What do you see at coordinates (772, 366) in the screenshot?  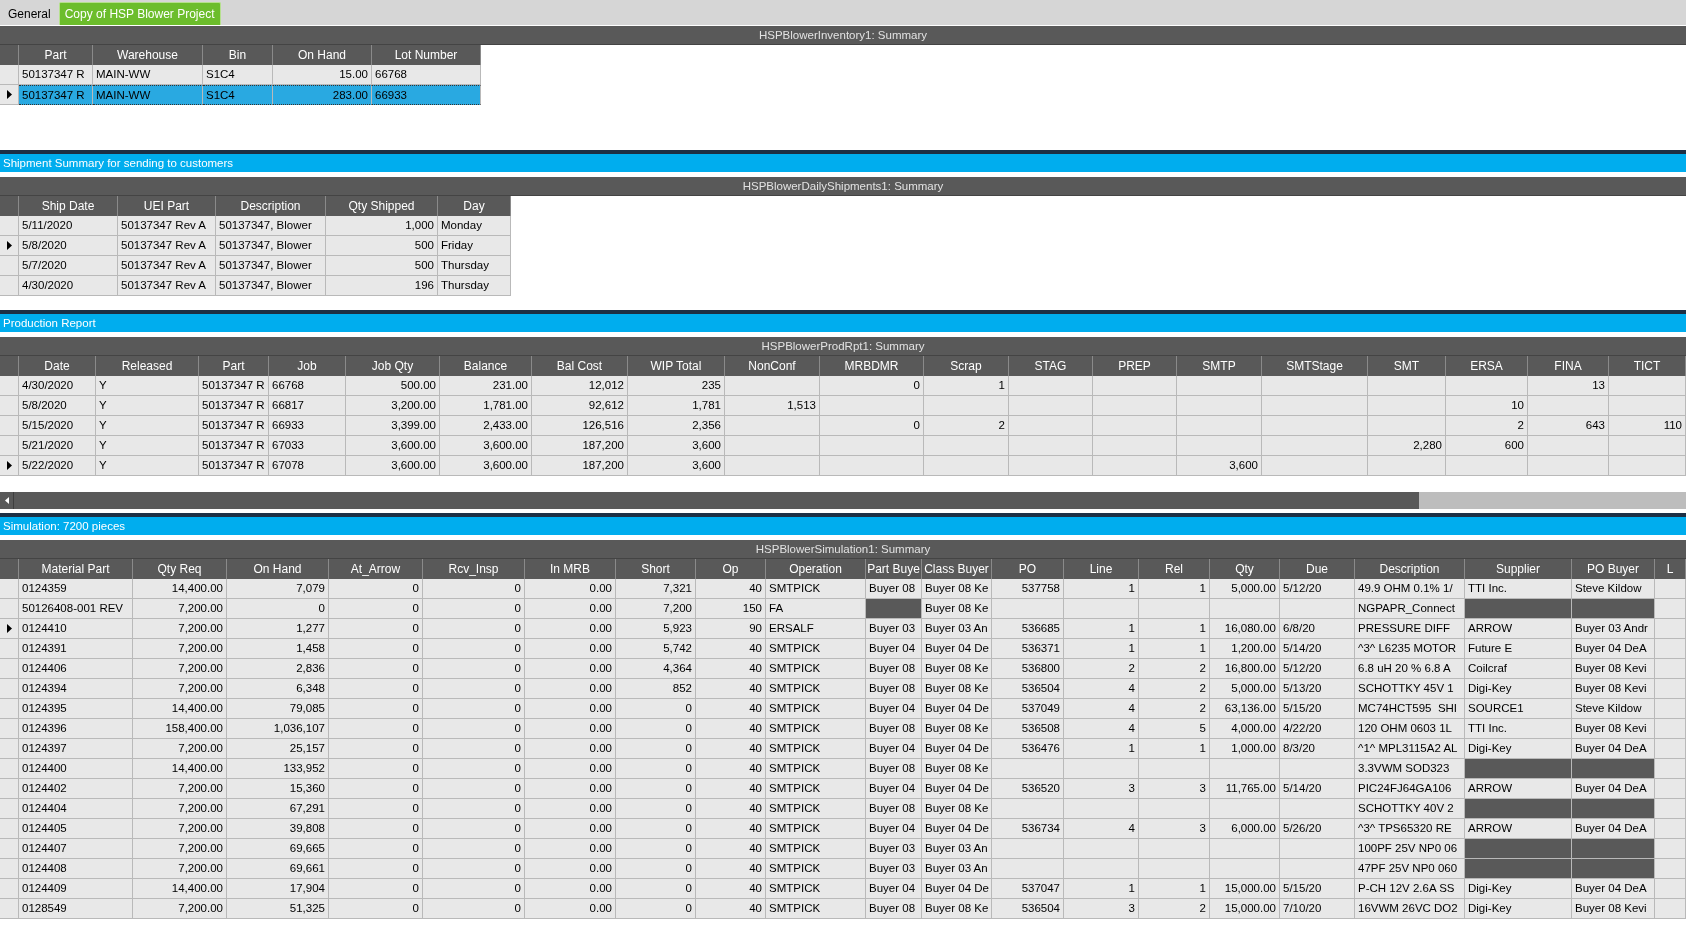 I see `column-header: NonConf` at bounding box center [772, 366].